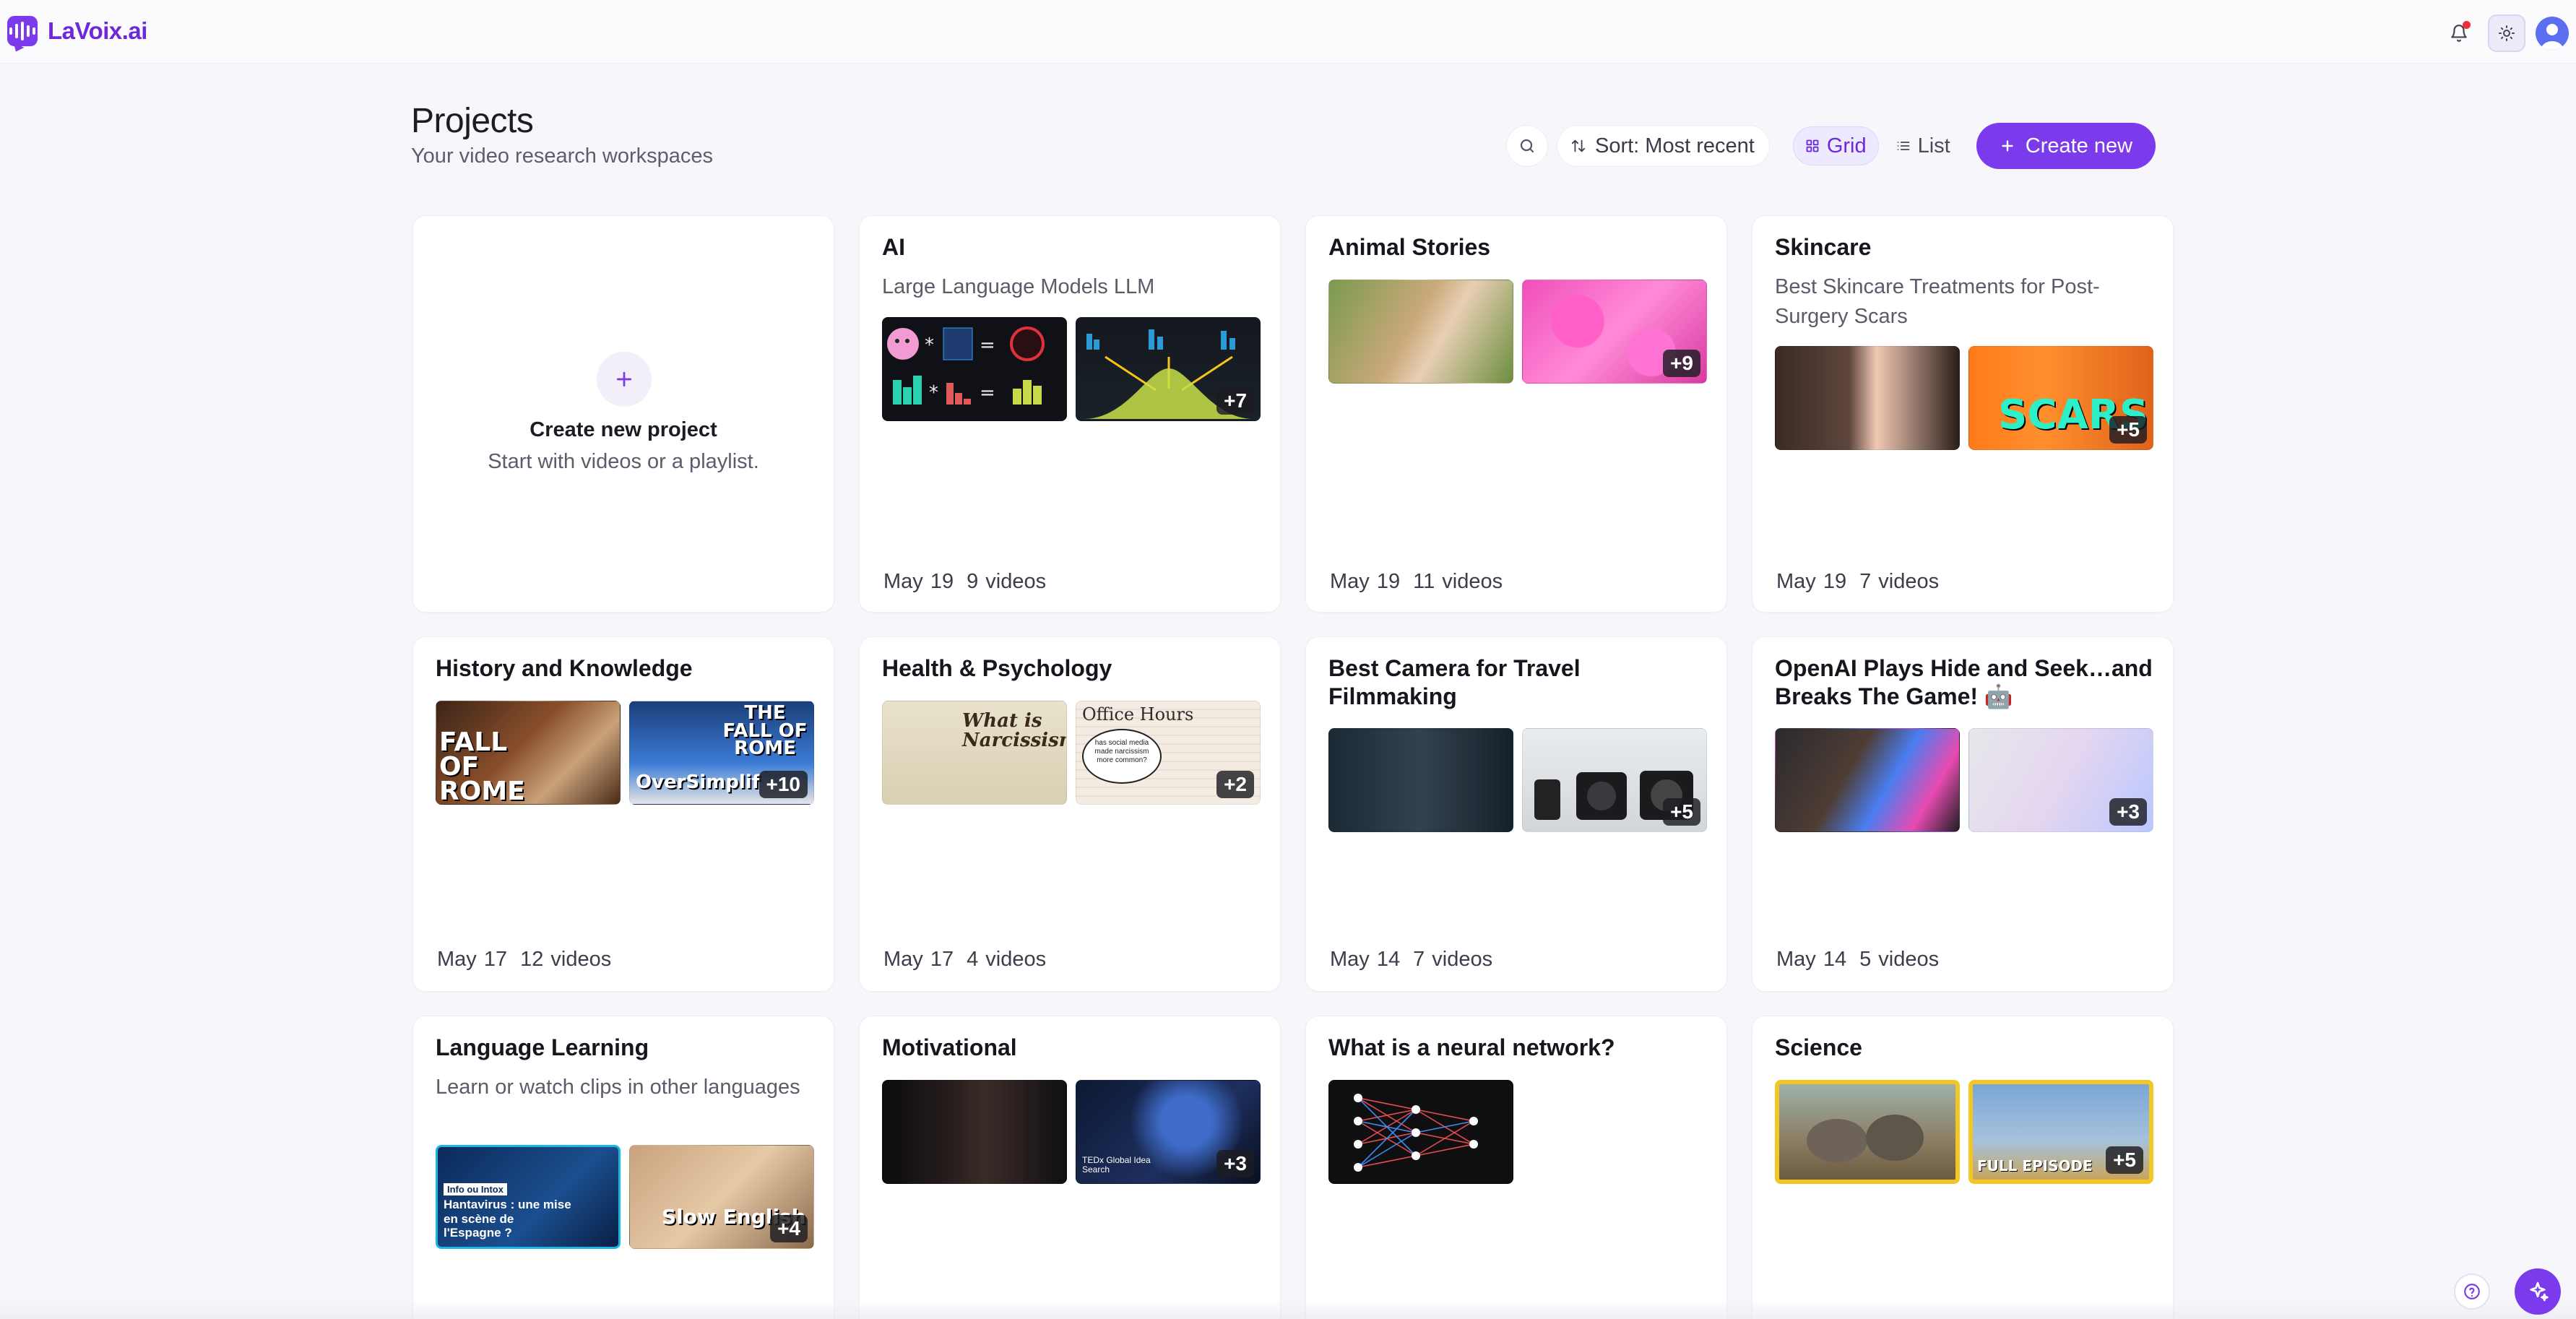  What do you see at coordinates (1812, 581) in the screenshot?
I see `project-date: May 19` at bounding box center [1812, 581].